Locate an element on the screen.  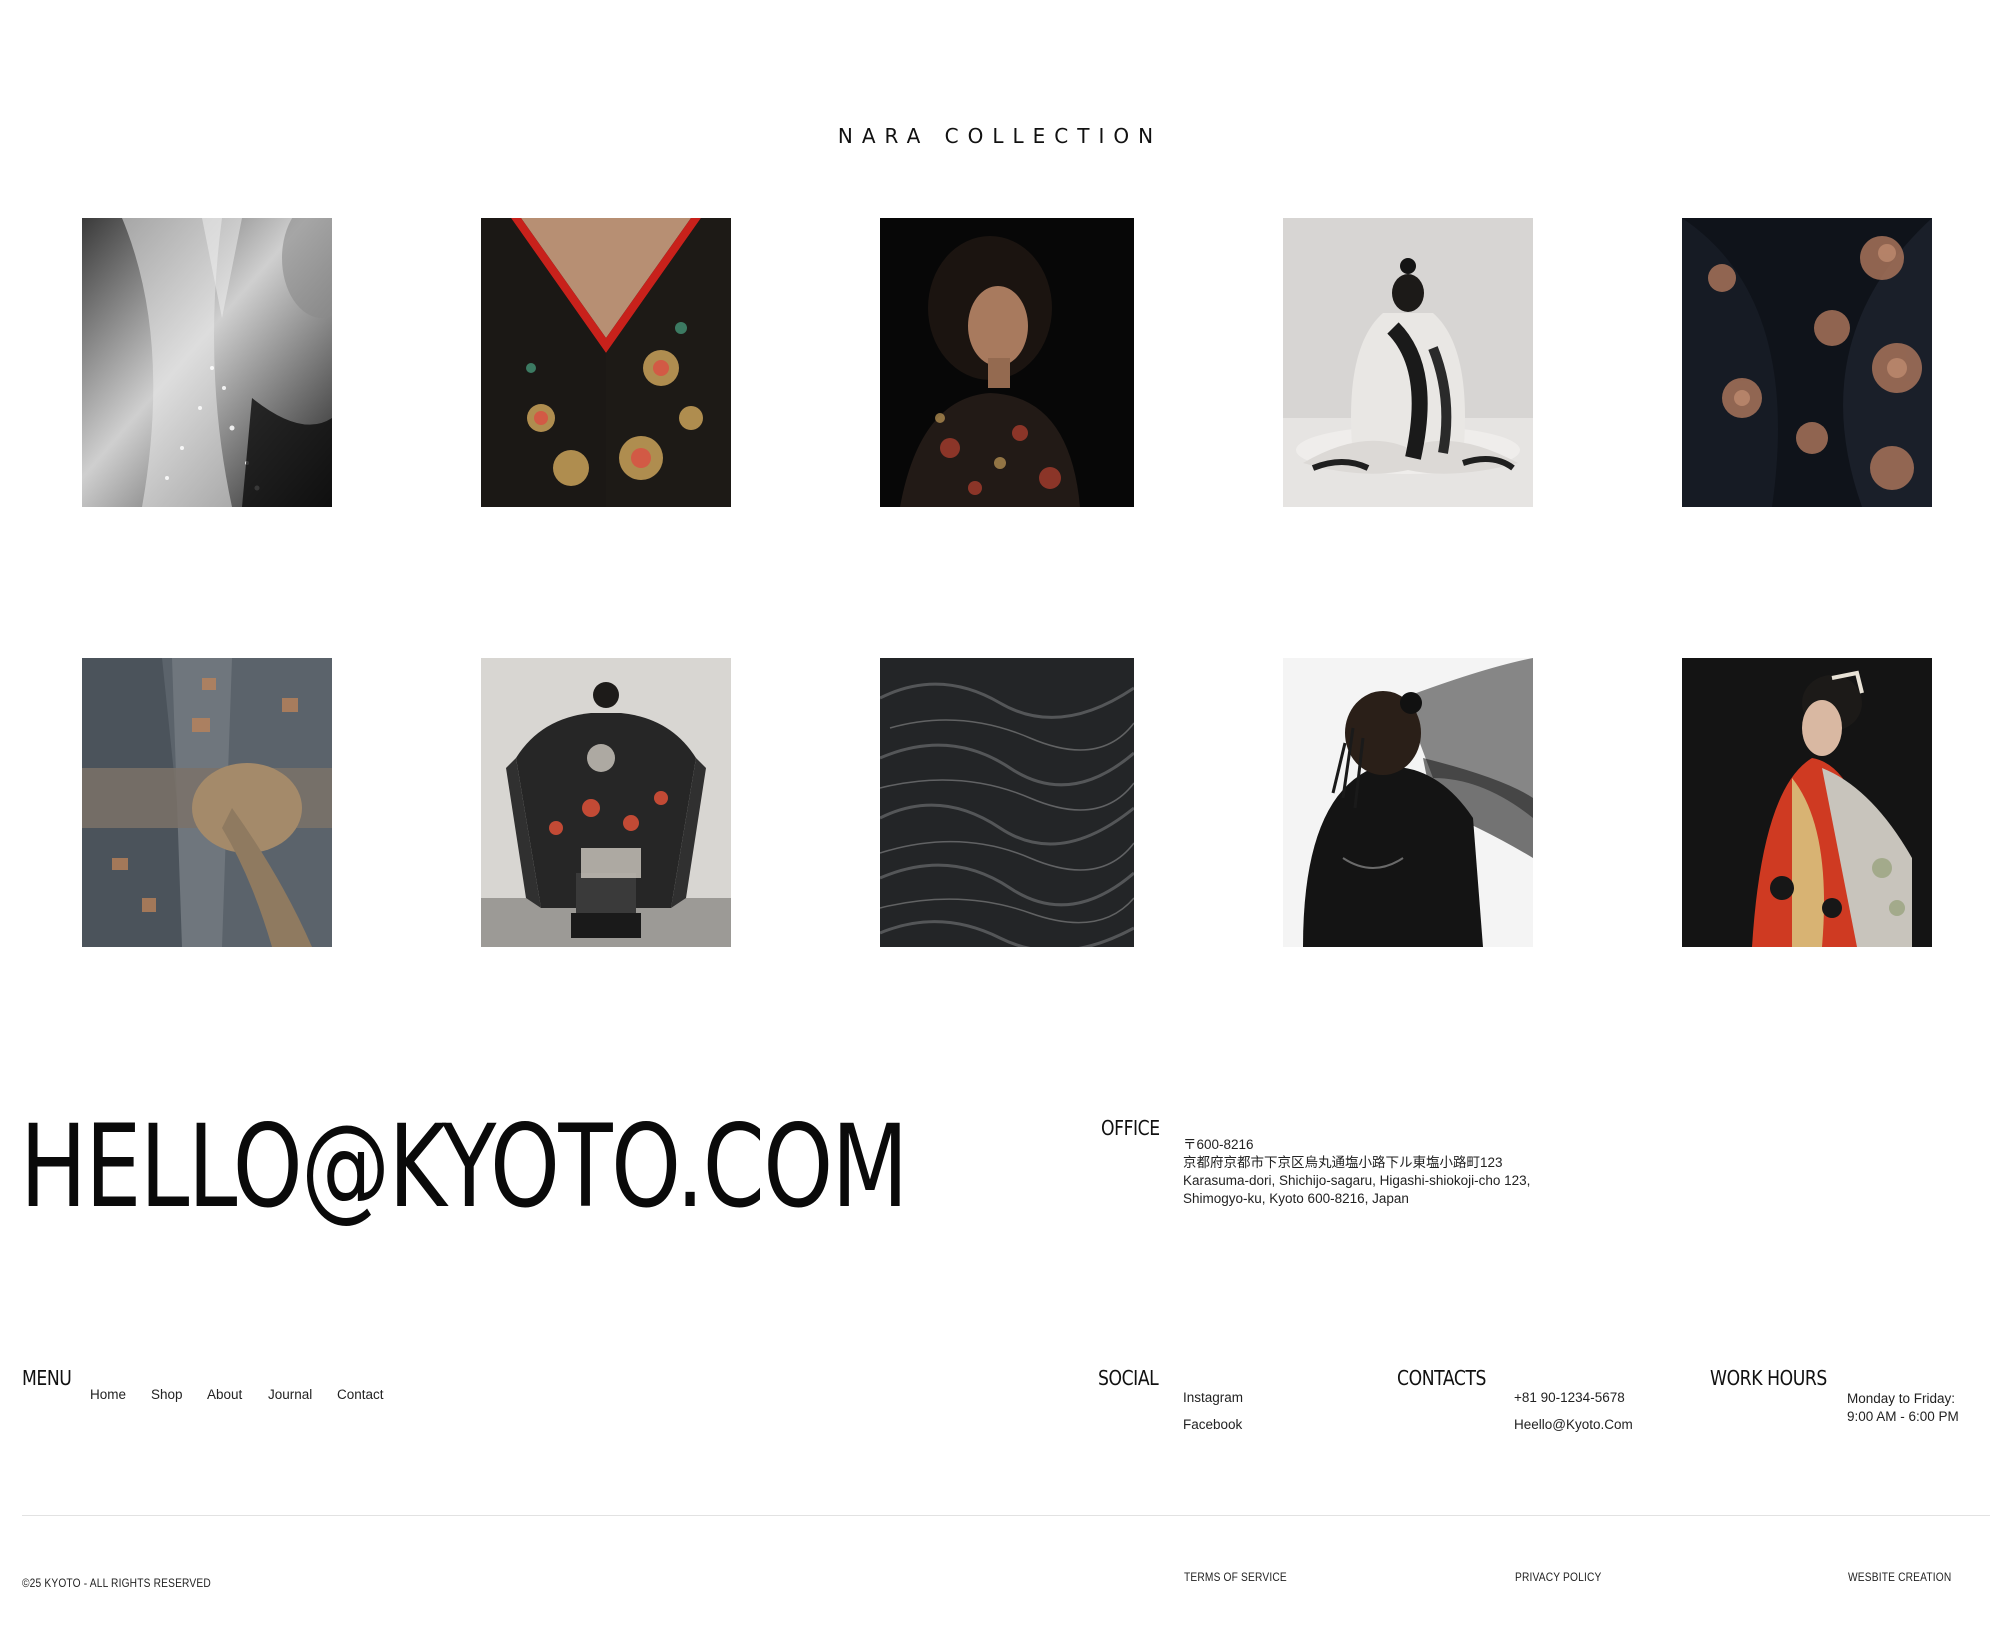
office-address-line-2: Shimogyo-ku, Kyoto 600-8216, Japan is located at coordinates (1296, 1198).